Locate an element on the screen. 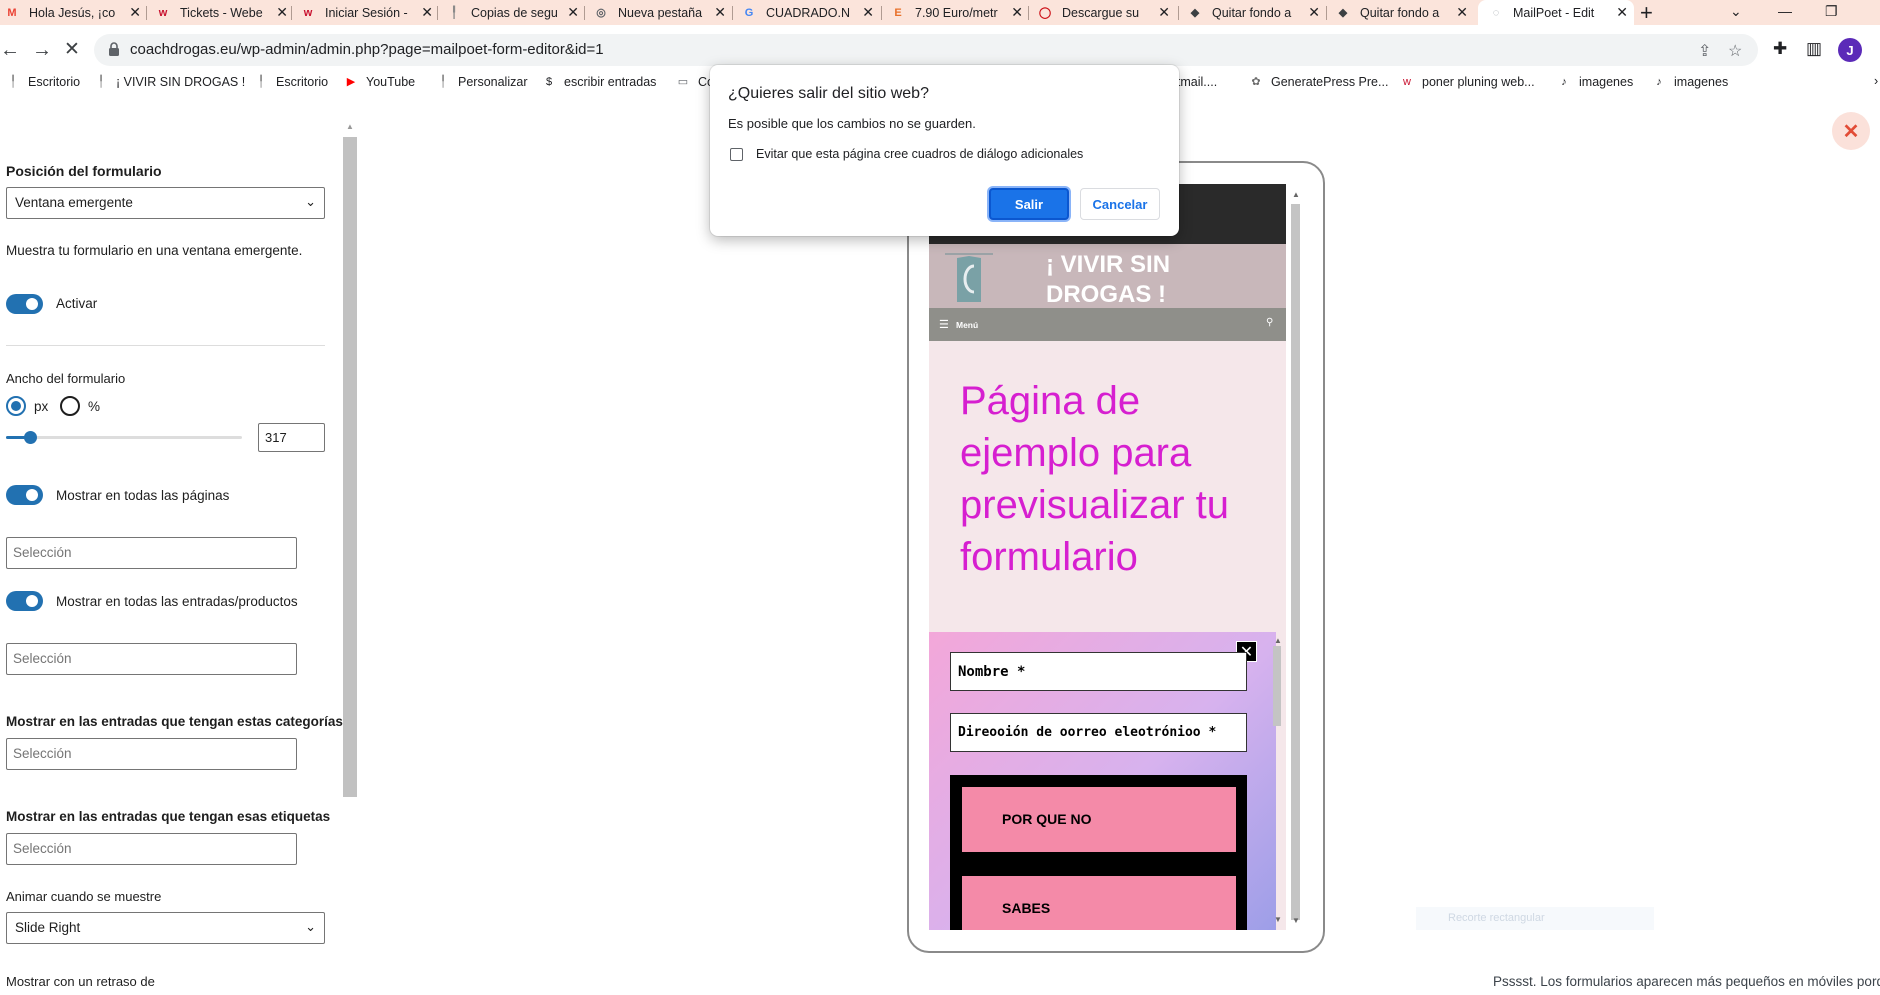 This screenshot has height=995, width=1880. tab-title: Copias de segu is located at coordinates (514, 12).